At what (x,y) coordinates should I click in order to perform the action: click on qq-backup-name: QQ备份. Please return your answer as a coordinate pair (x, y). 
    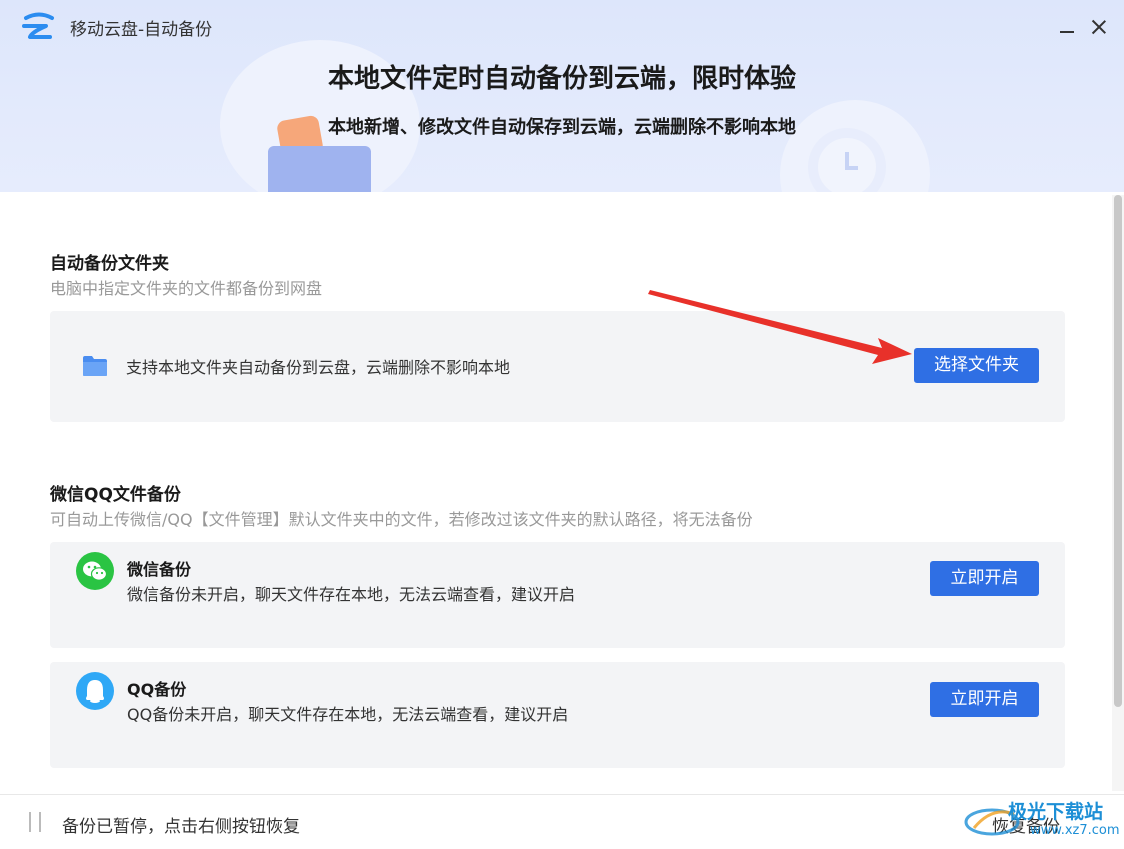
    Looking at the image, I should click on (157, 689).